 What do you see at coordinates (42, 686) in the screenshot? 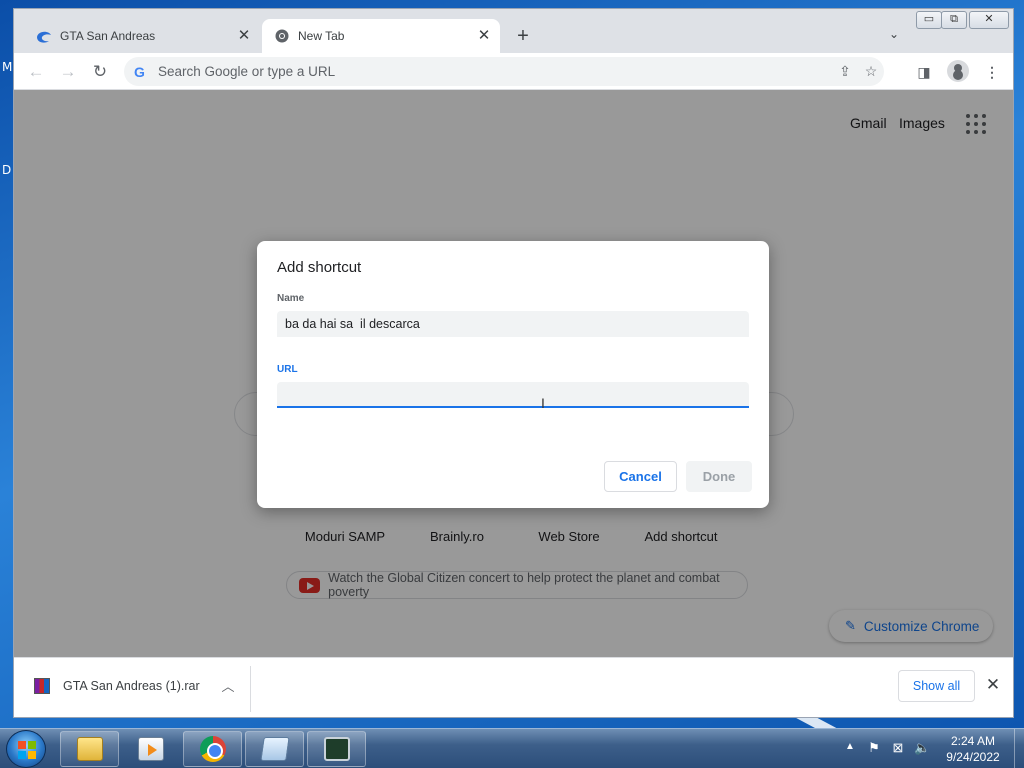
I see `winrar-archive-icon` at bounding box center [42, 686].